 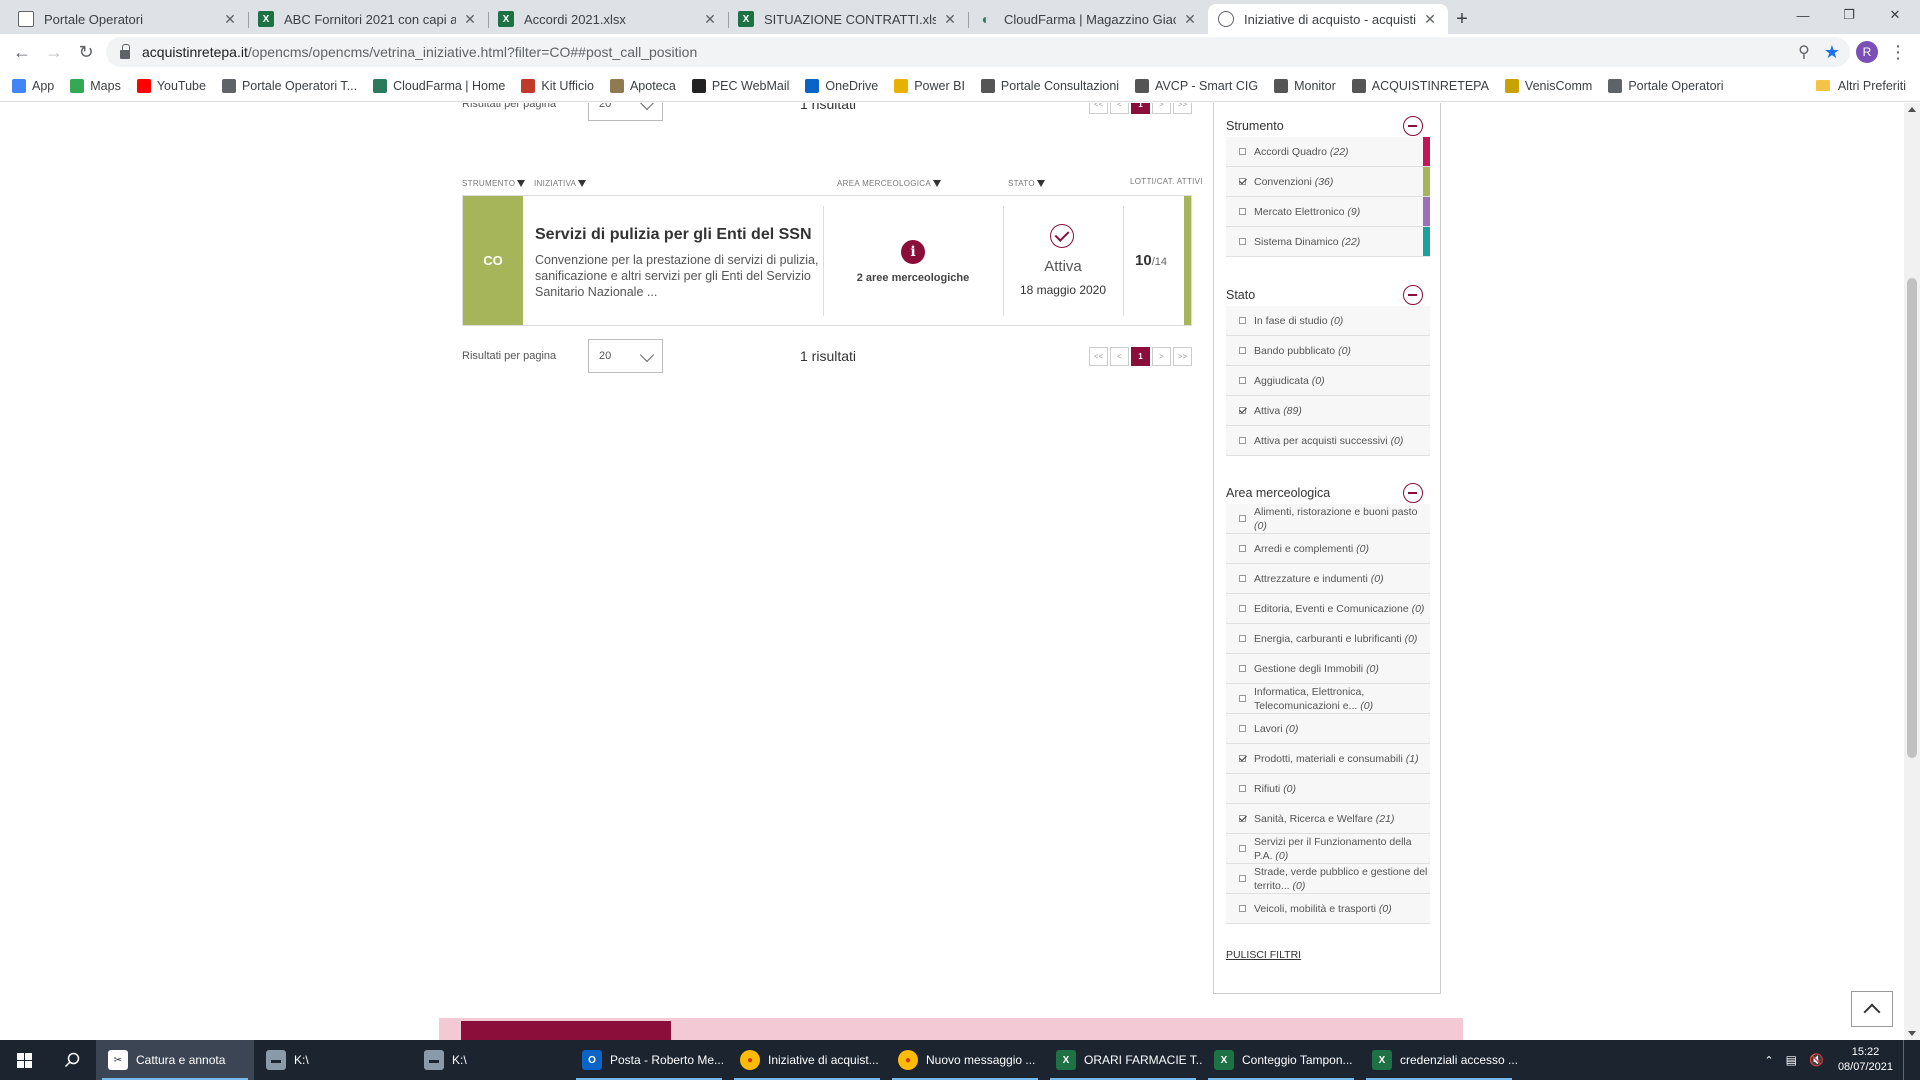 I want to click on bookmark-item: PEC WebMail, so click(x=740, y=85).